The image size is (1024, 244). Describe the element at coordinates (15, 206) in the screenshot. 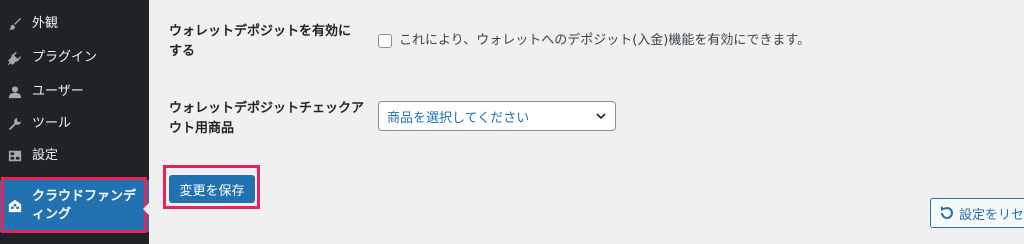

I see `crowdfunding-icon` at that location.